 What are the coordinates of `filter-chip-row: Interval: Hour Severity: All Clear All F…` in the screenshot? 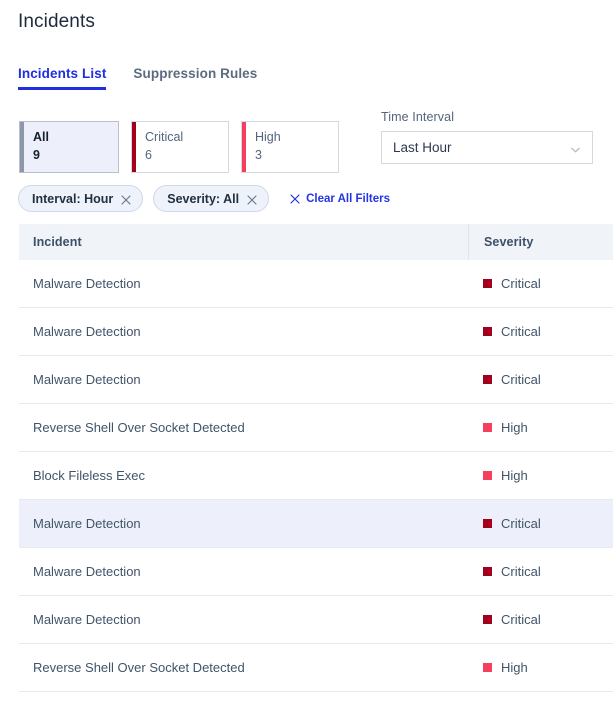 It's located at (204, 198).